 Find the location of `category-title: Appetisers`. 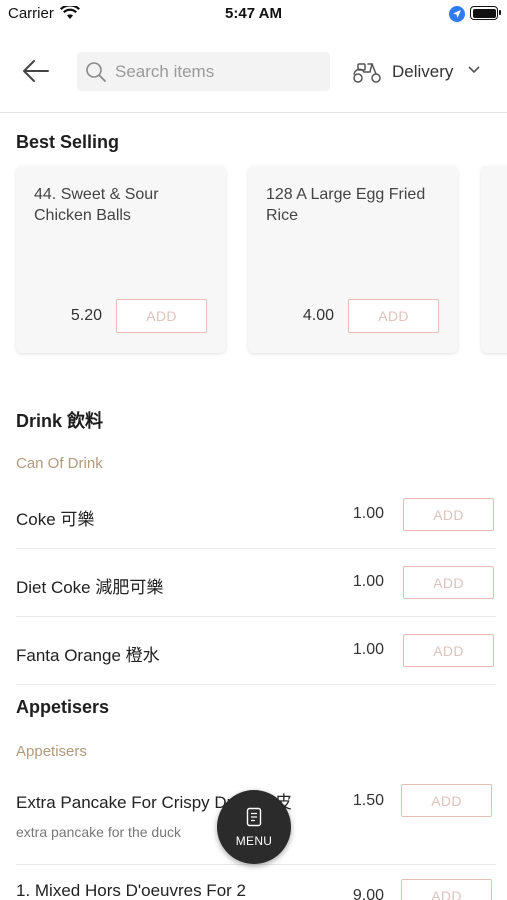

category-title: Appetisers is located at coordinates (63, 707).